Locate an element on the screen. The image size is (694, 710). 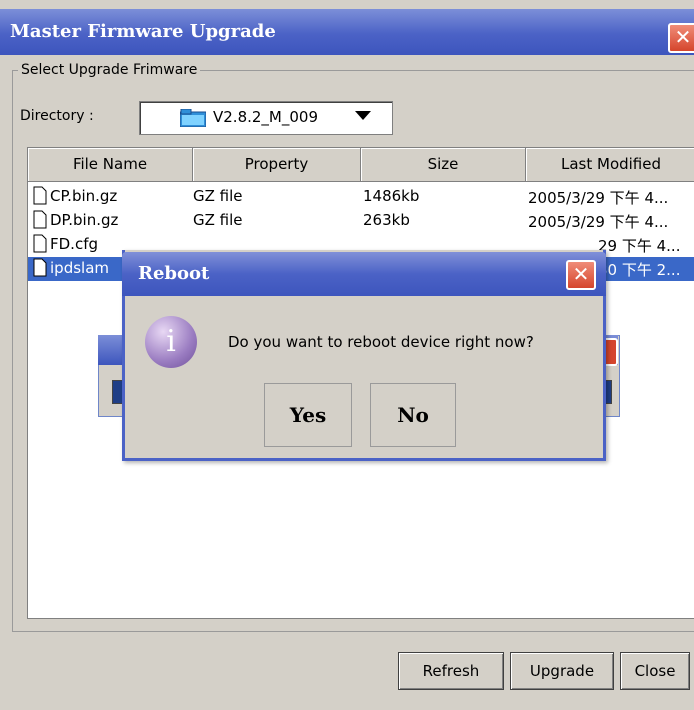
reboot-dialog-close-button: ✕ is located at coordinates (581, 275).